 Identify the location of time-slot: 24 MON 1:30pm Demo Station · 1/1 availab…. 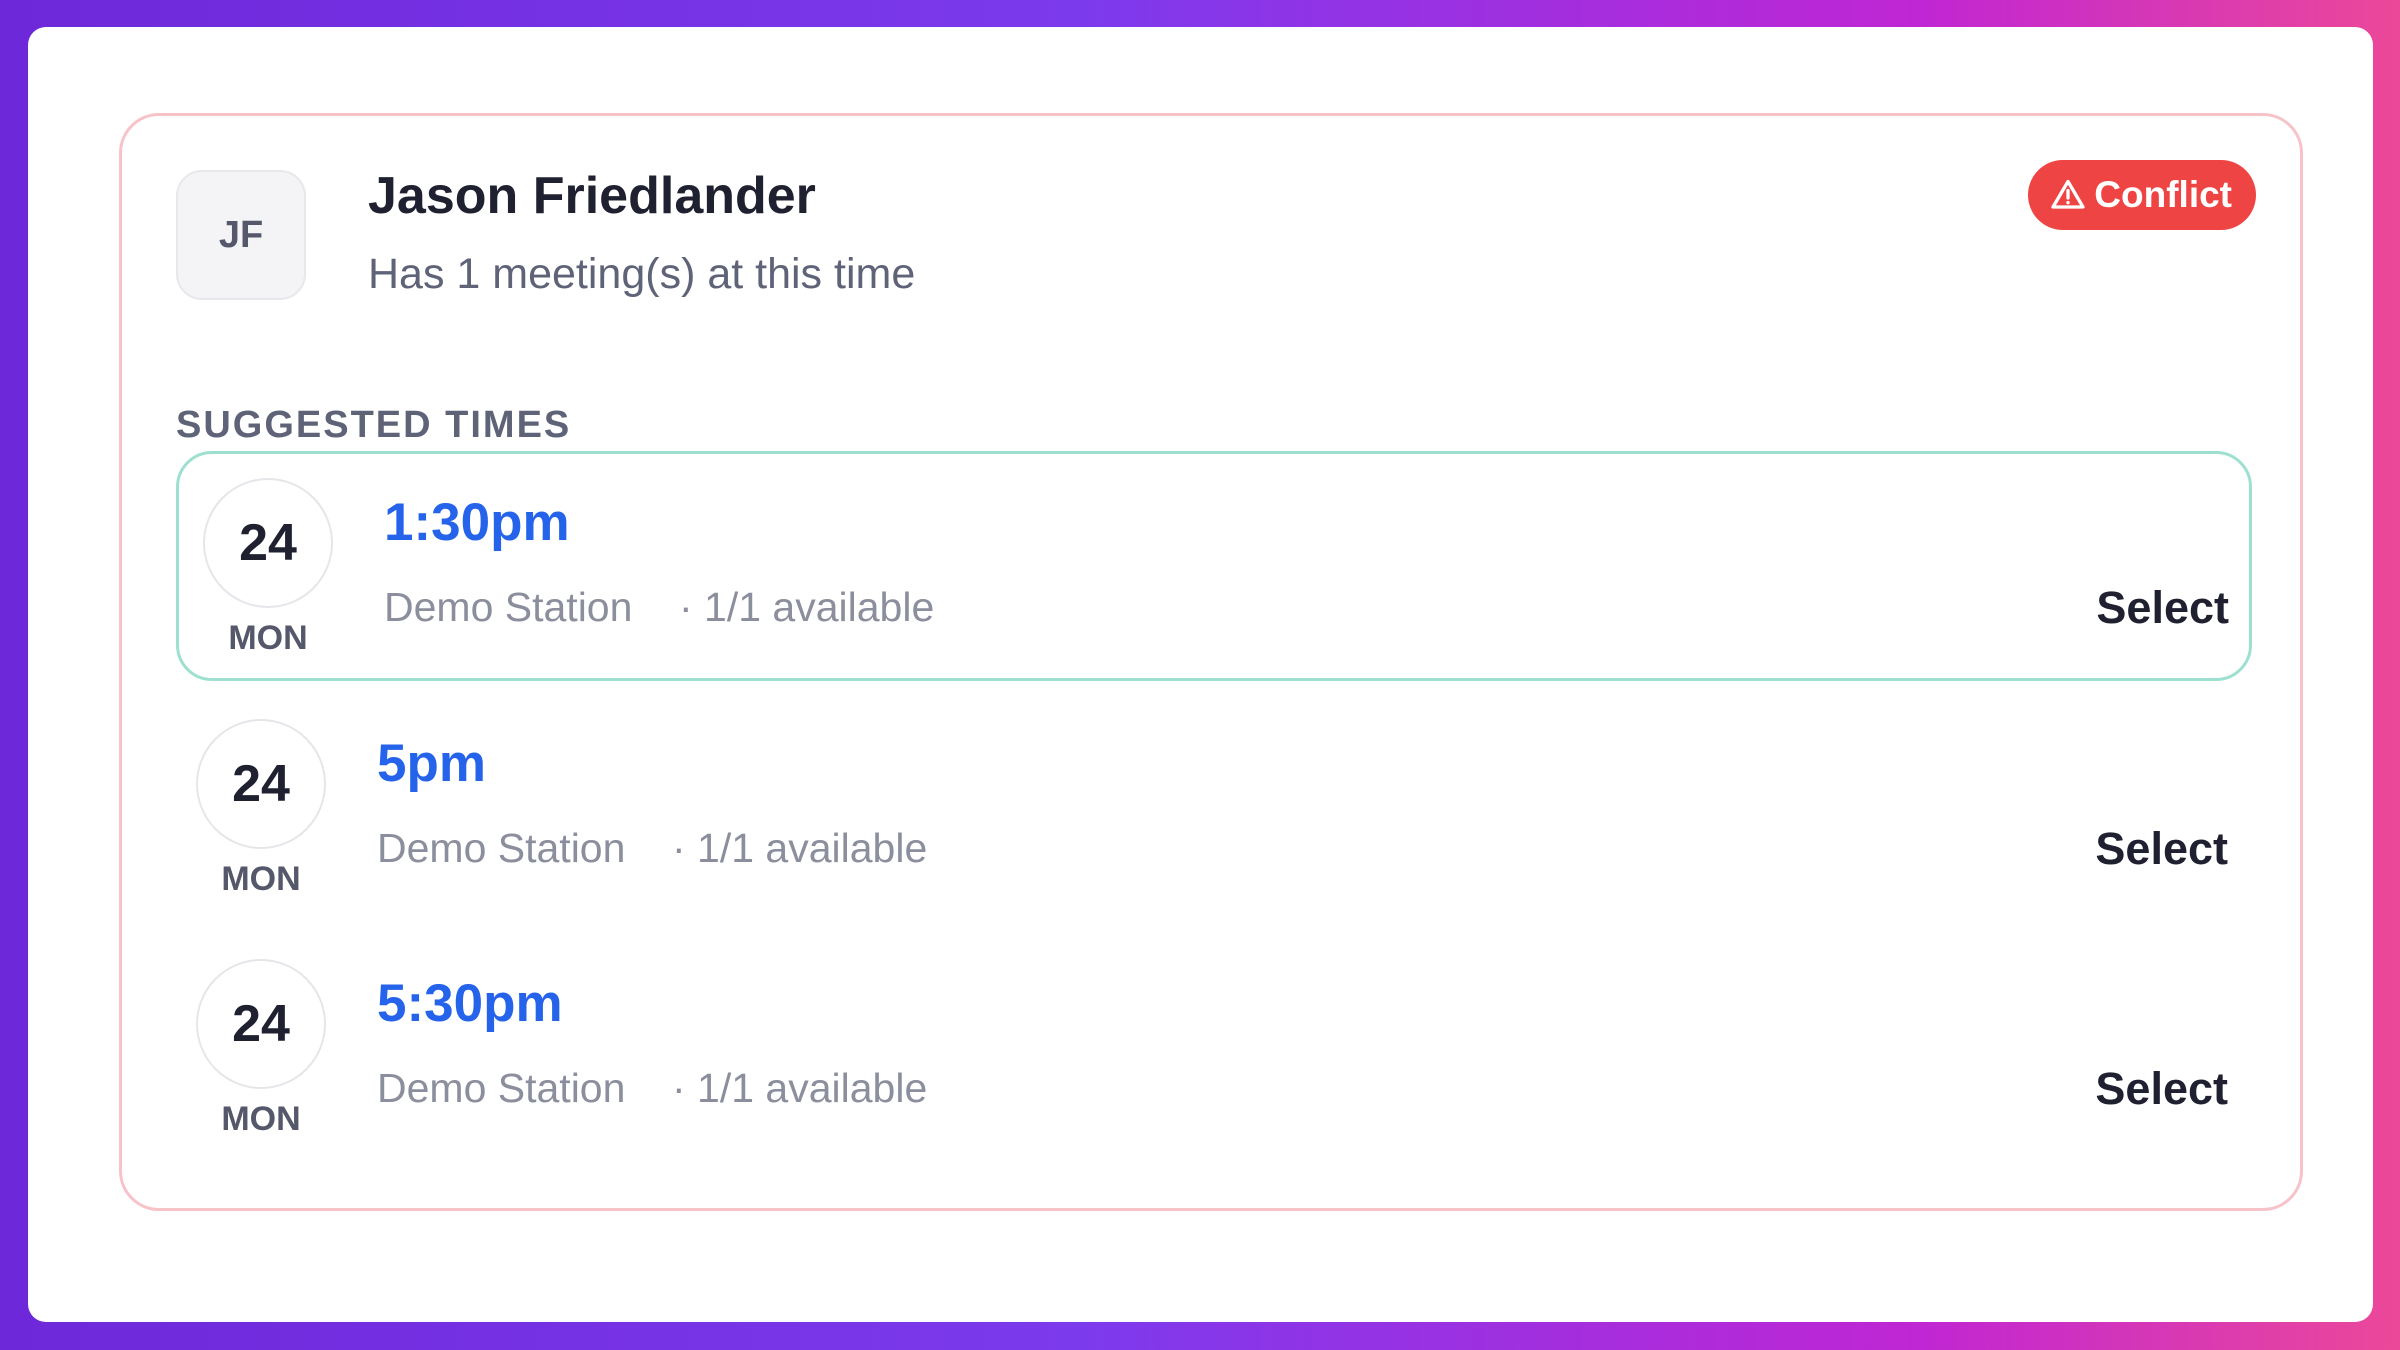
(1214, 566).